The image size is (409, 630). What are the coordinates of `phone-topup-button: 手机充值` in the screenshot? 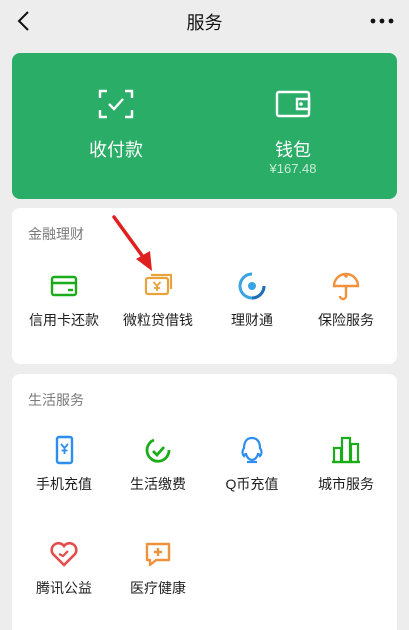 It's located at (64, 470).